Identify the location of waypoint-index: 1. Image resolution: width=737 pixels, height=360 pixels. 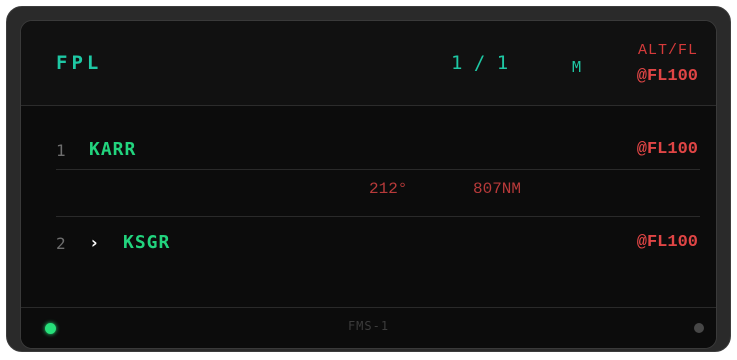
(61, 150).